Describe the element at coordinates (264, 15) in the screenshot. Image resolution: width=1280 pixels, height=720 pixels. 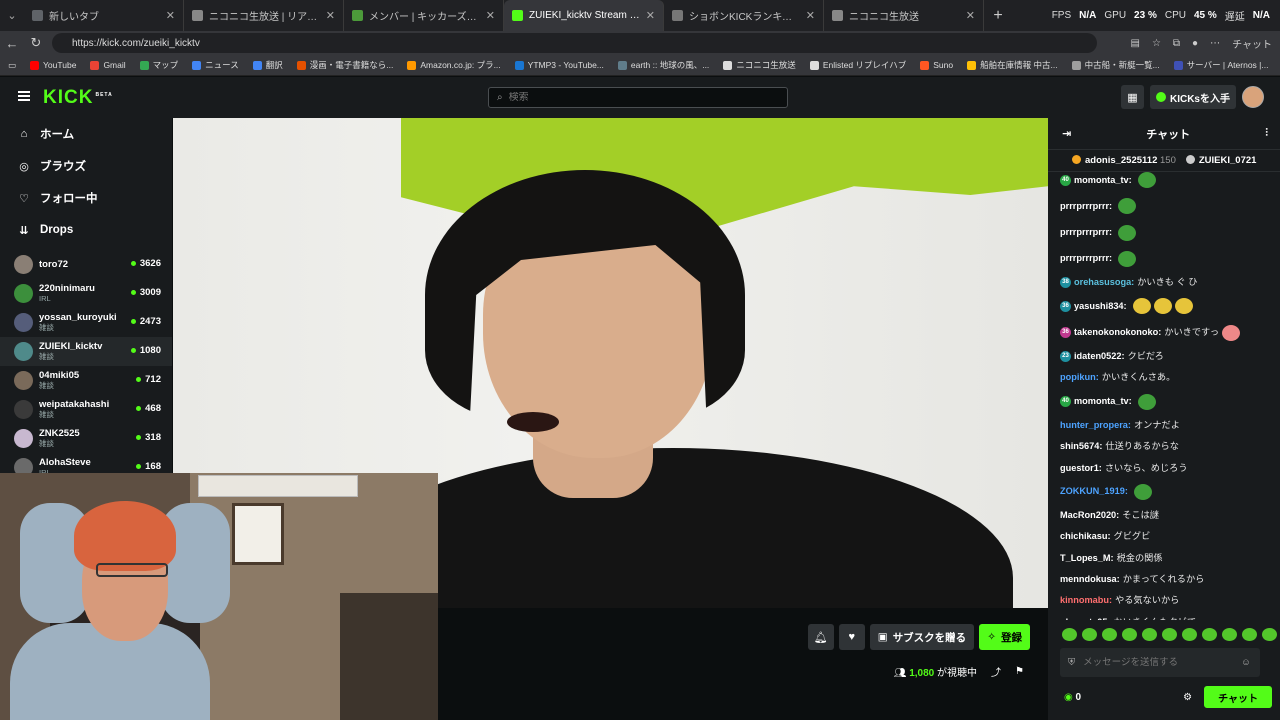
I see `browser-tab: ニコニコ生放送 | リアルタイムランキング ✕` at that location.